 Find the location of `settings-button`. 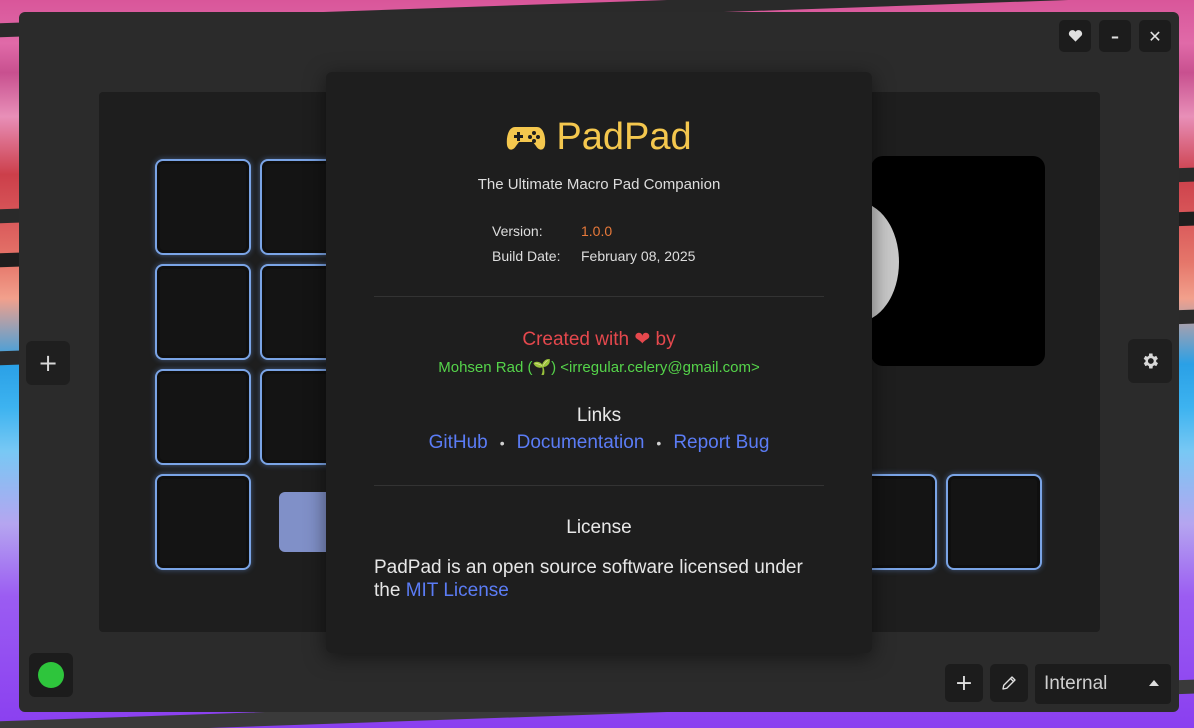

settings-button is located at coordinates (1150, 361).